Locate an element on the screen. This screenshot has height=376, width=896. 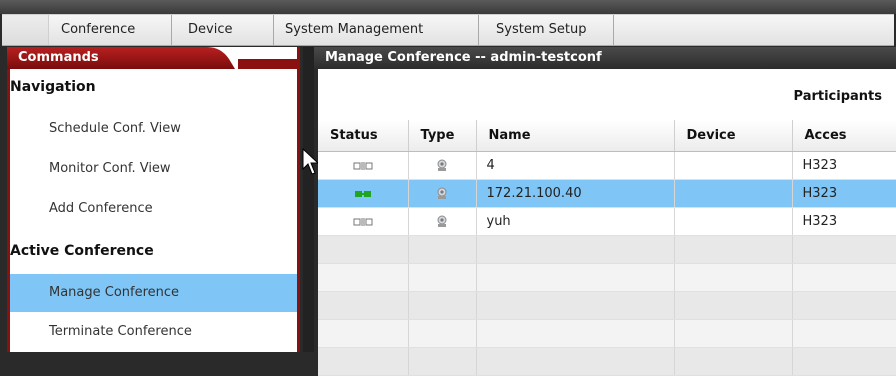
table-row: yuh H323 is located at coordinates (607, 221).